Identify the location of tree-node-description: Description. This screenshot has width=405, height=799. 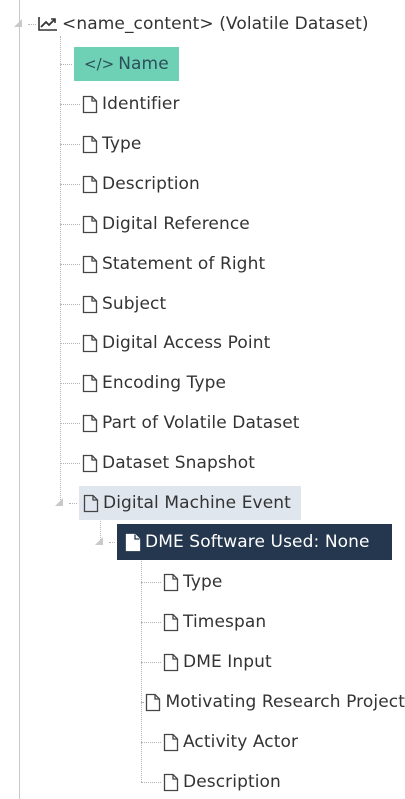
(130, 184).